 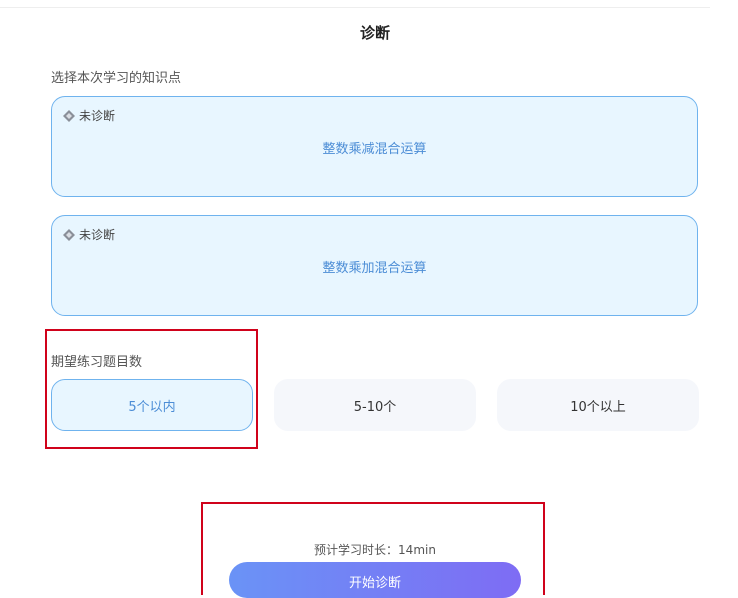 I want to click on knowledge-name: 整数乘加混合运算, so click(x=374, y=268).